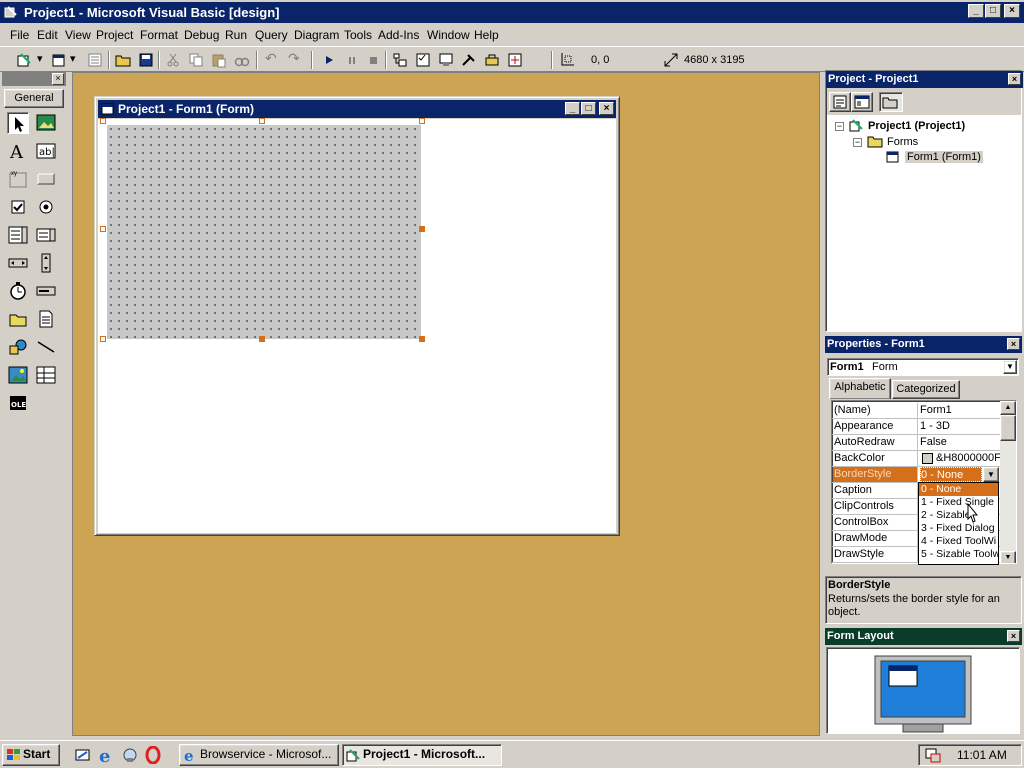 This screenshot has height=768, width=1024. What do you see at coordinates (923, 636) in the screenshot?
I see `form-layout-title: Form Layout ×` at bounding box center [923, 636].